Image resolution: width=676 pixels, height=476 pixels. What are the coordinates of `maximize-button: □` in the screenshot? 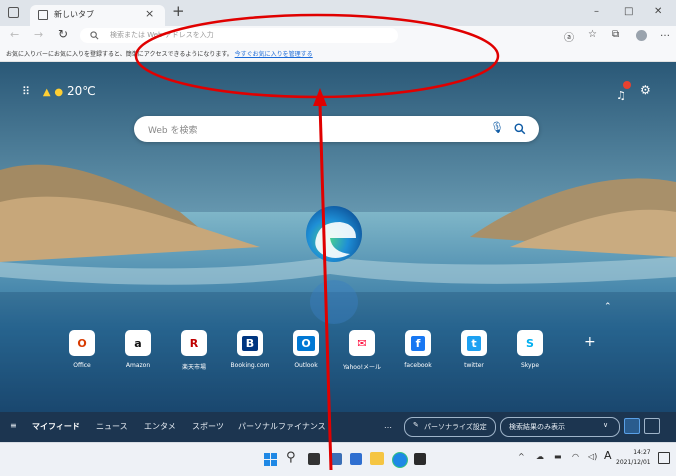 It's located at (628, 11).